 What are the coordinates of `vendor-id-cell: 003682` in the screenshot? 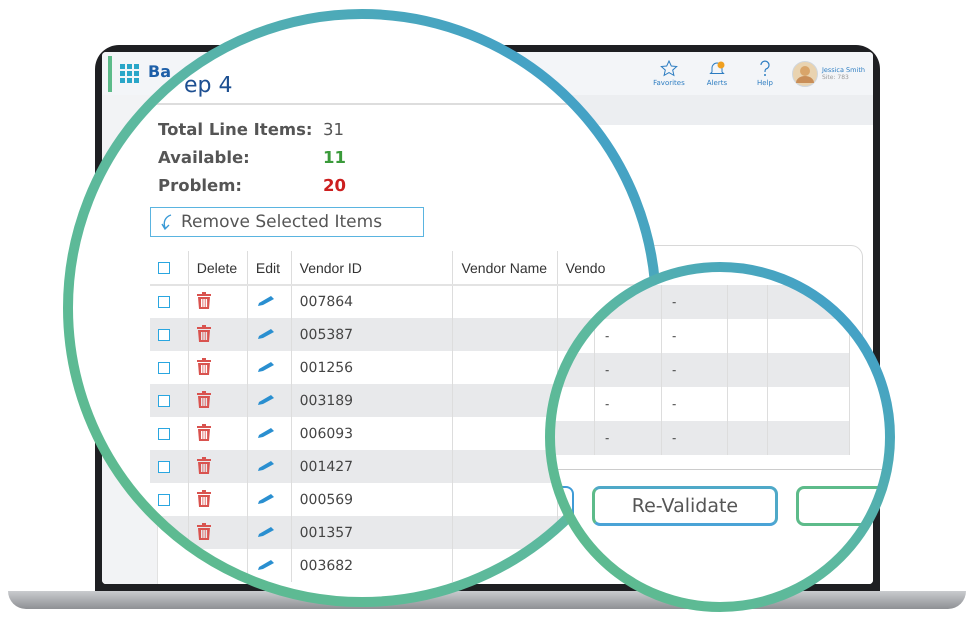 It's located at (372, 565).